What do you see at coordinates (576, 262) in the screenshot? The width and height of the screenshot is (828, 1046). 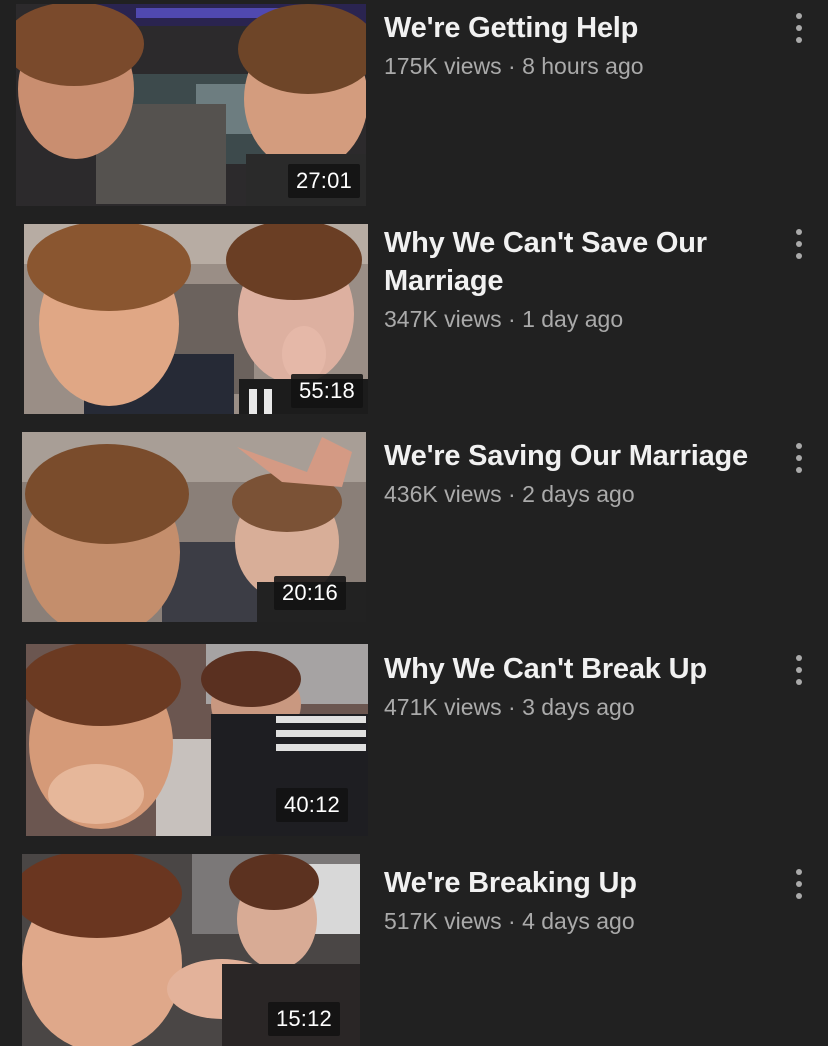 I see `video-title: Why We Can't Save Our Marriage` at bounding box center [576, 262].